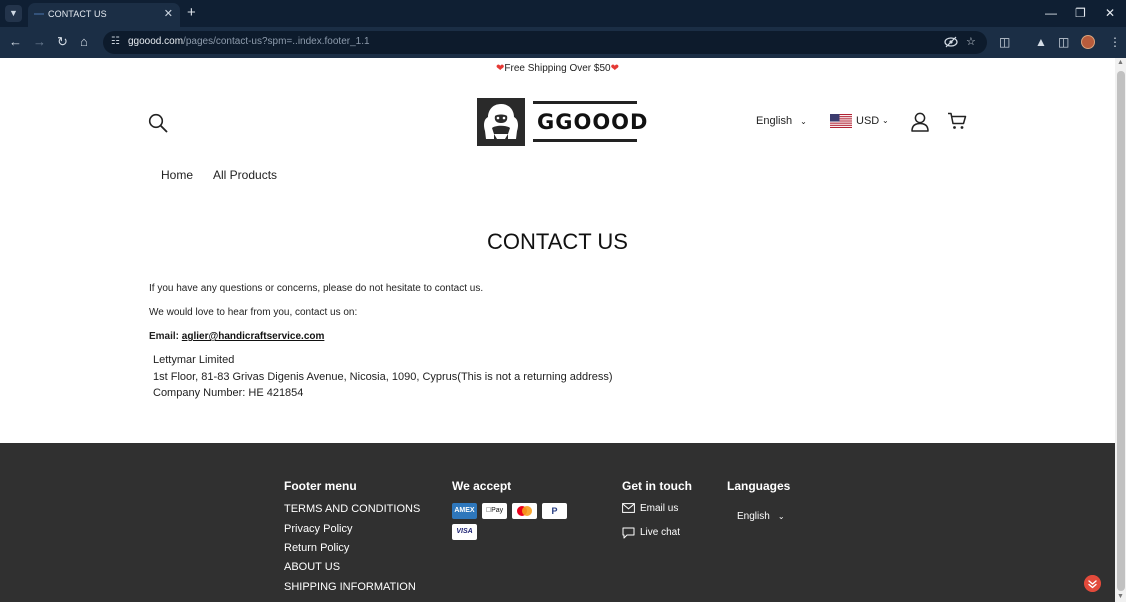  What do you see at coordinates (115, 41) in the screenshot?
I see `site-info-icon: ☷` at bounding box center [115, 41].